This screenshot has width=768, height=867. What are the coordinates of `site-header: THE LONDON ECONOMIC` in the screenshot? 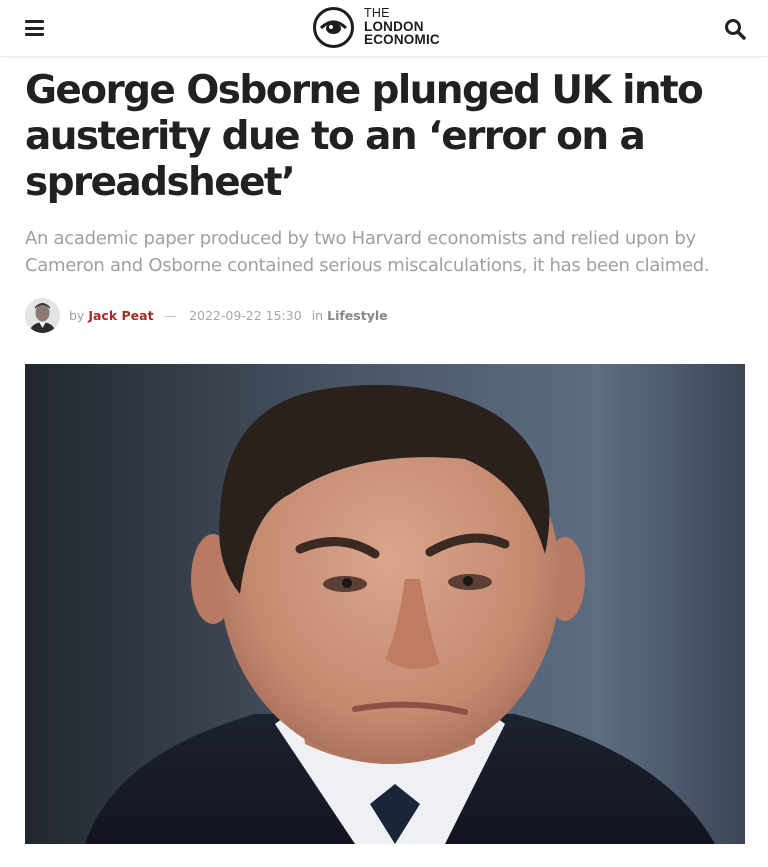 It's located at (384, 28).